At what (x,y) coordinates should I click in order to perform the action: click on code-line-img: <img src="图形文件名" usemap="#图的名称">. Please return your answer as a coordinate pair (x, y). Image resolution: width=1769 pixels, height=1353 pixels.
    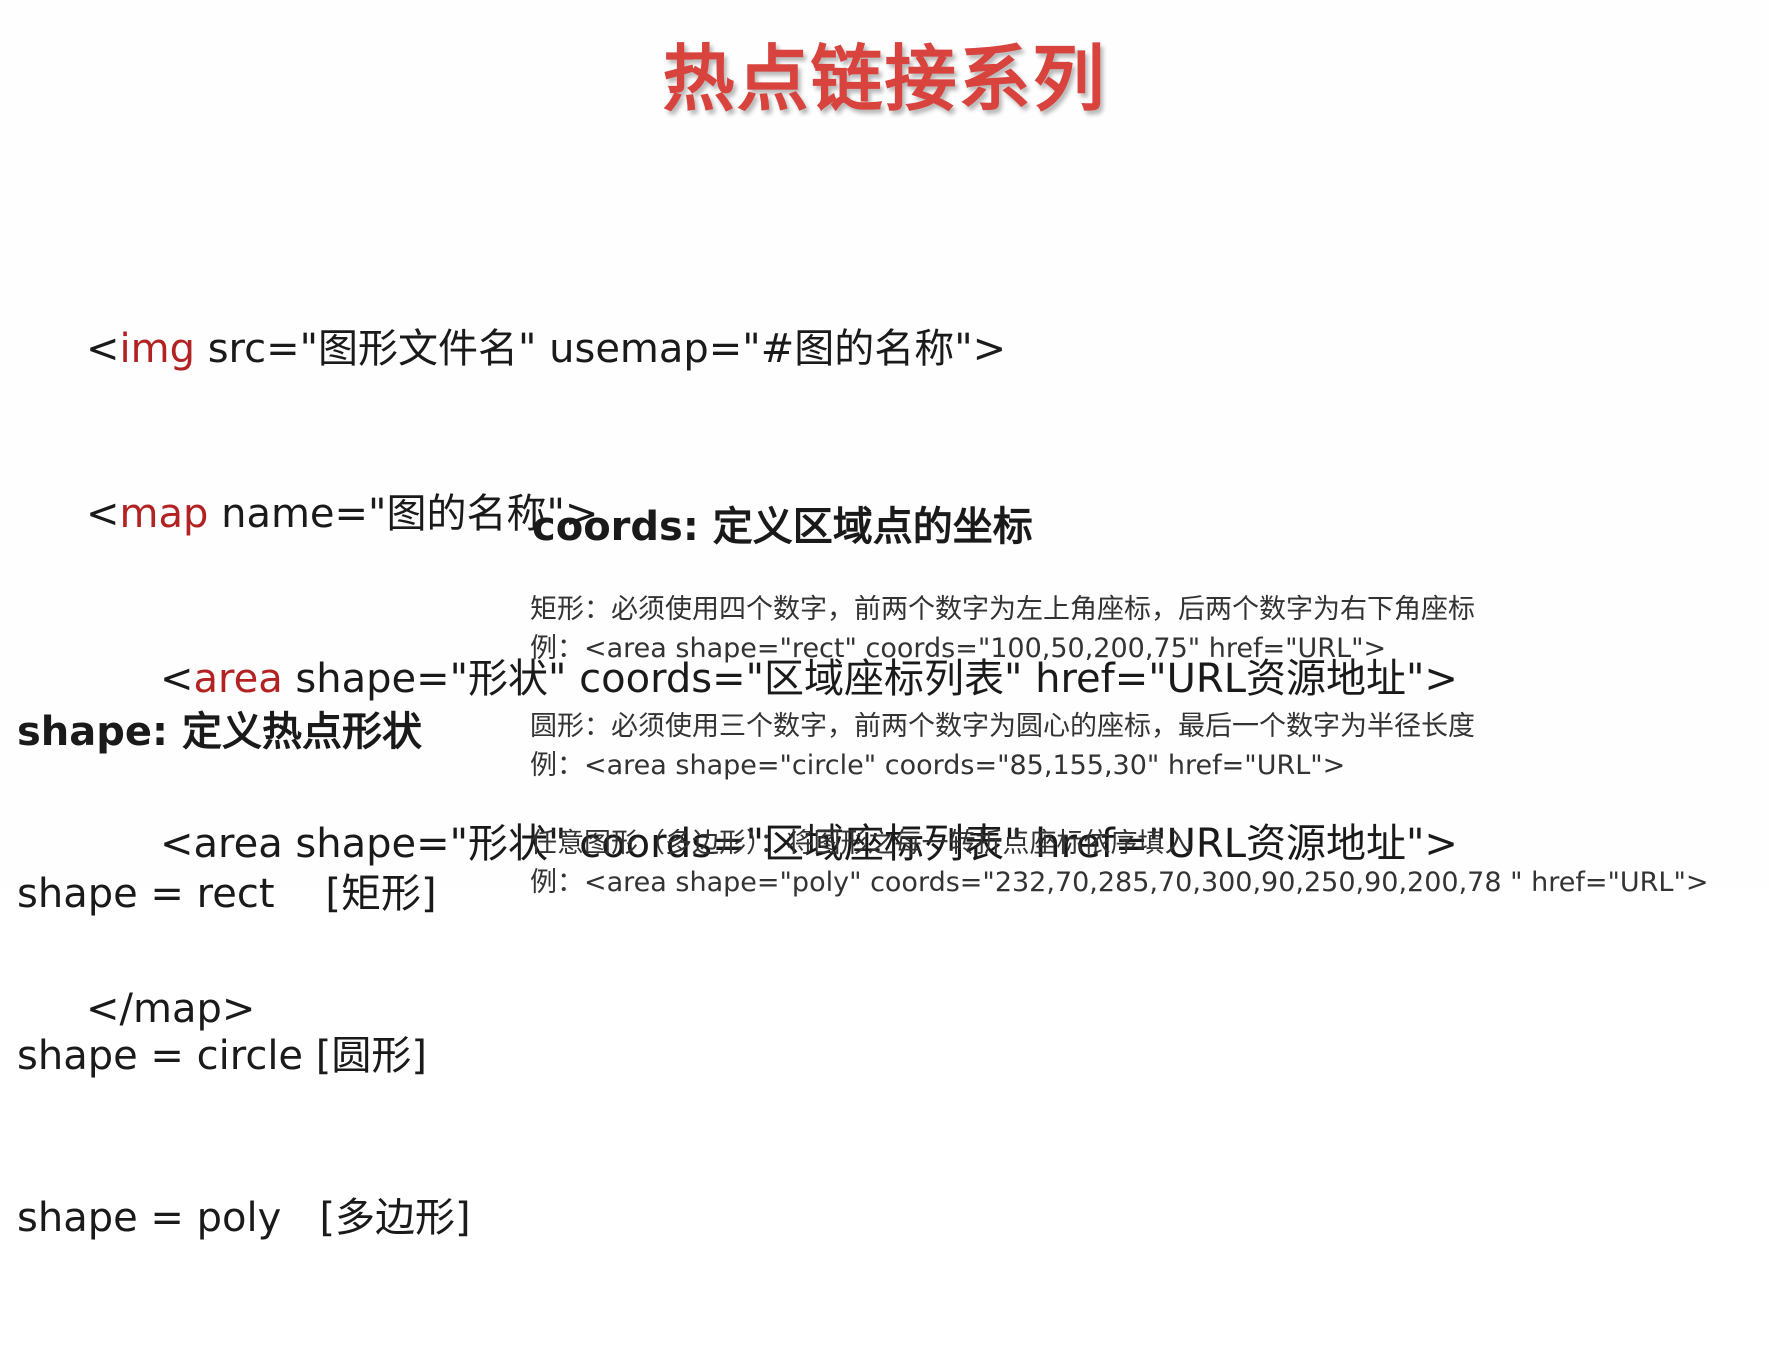
    Looking at the image, I should click on (772, 349).